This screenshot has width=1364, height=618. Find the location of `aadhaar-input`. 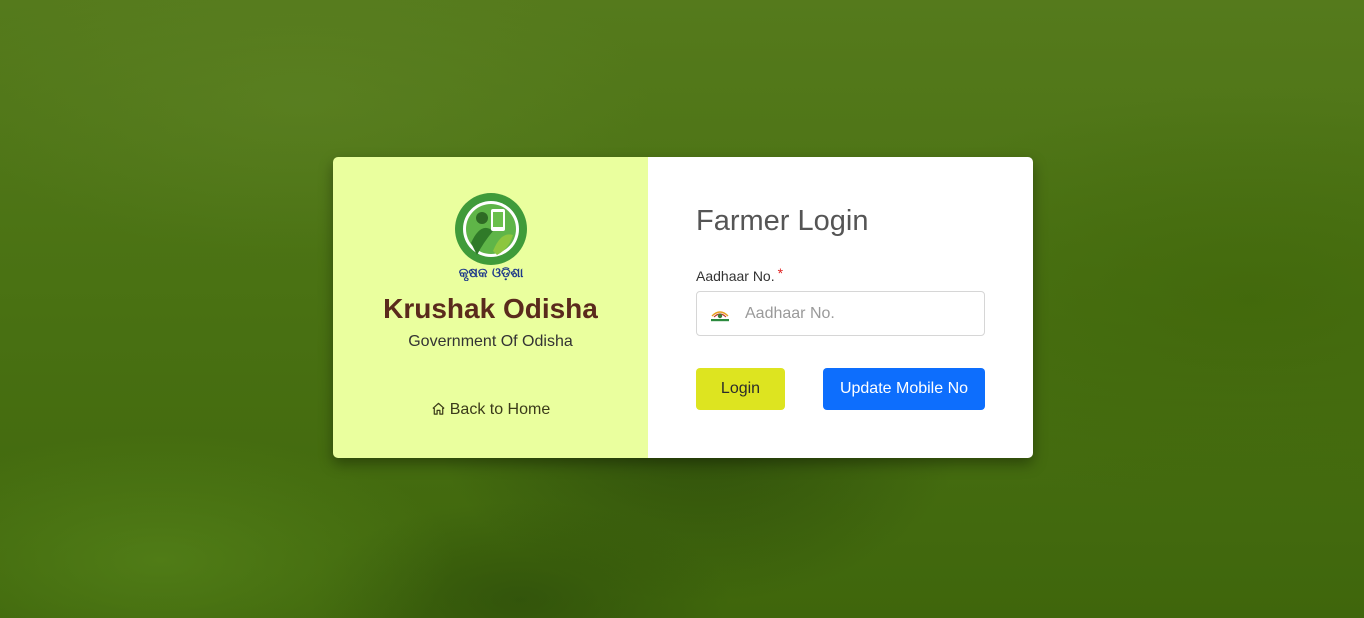

aadhaar-input is located at coordinates (860, 313).